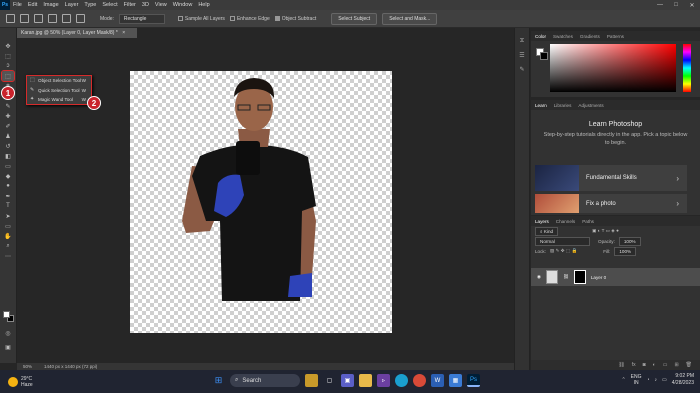 The width and height of the screenshot is (700, 393). What do you see at coordinates (249, 19) in the screenshot?
I see `enhance-edge-checkbox: Enhance Edge` at bounding box center [249, 19].